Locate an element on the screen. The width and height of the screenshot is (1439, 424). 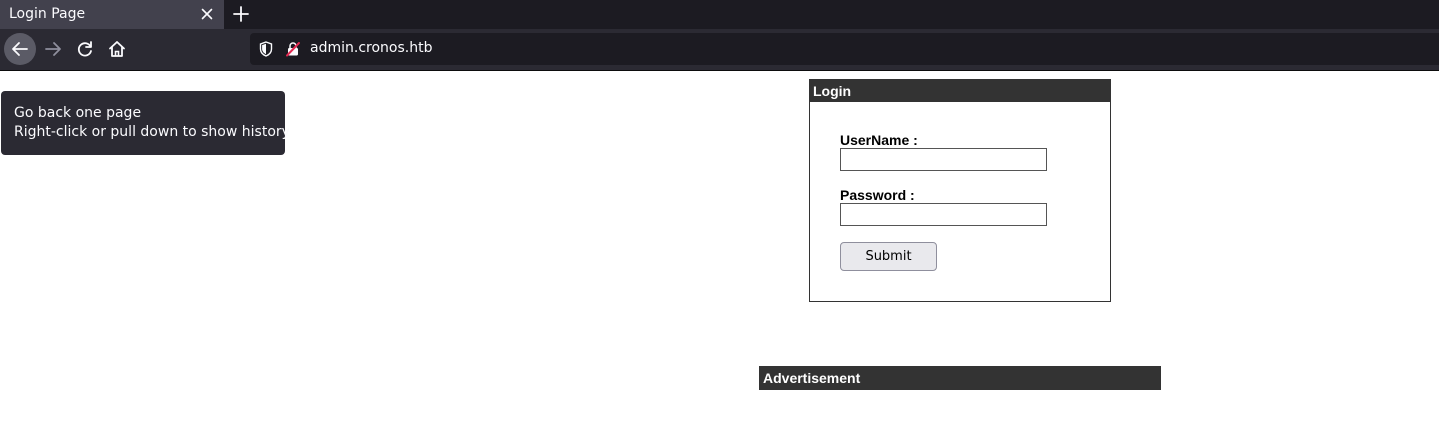
forward-button is located at coordinates (53, 49).